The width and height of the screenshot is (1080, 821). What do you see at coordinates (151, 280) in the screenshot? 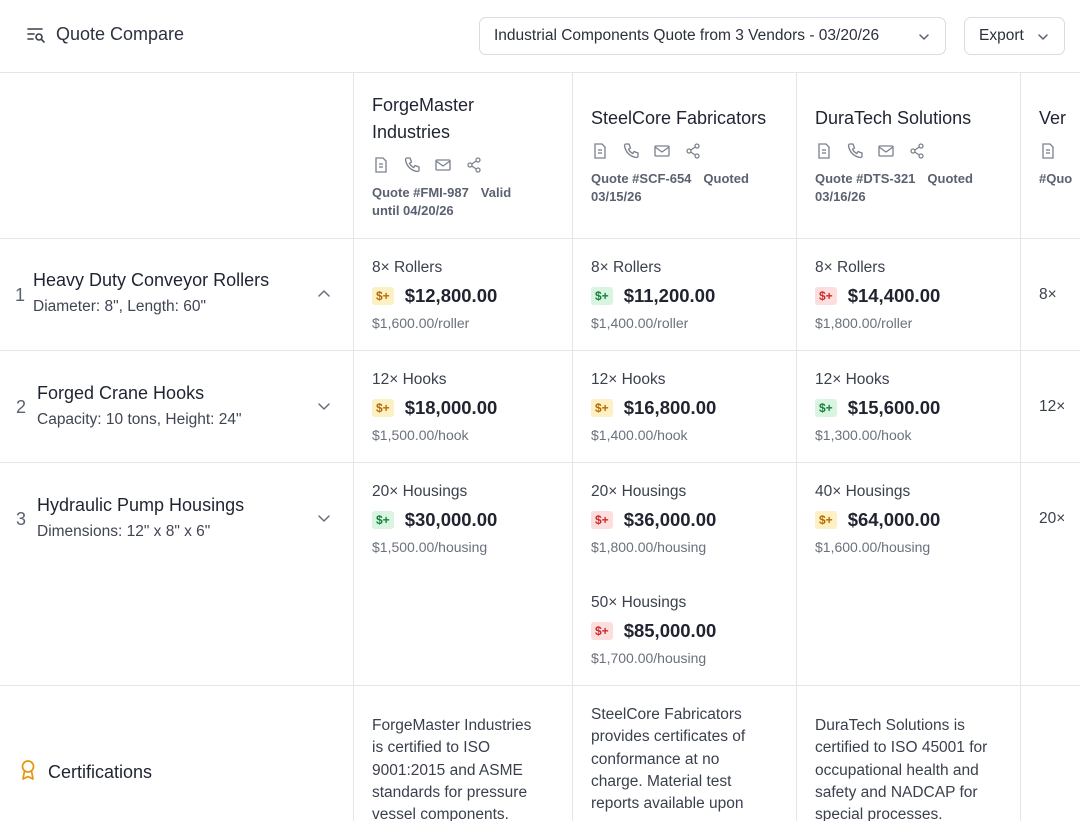
I see `row-title: Heavy Duty Conveyor Rollers` at bounding box center [151, 280].